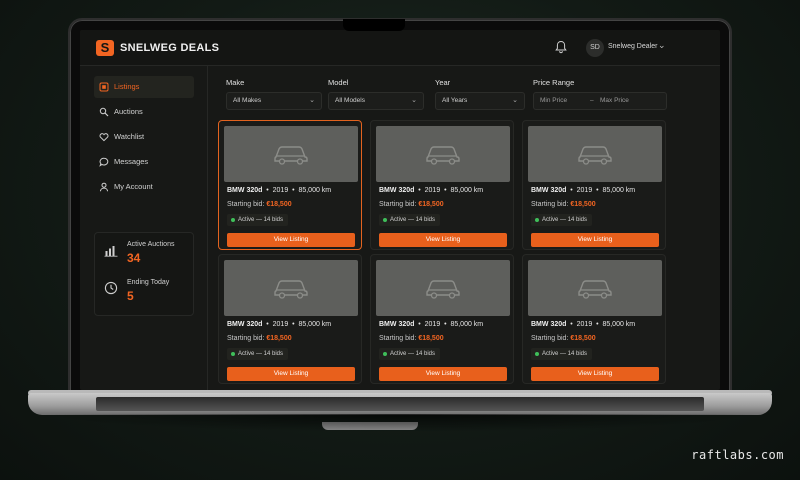 The image size is (800, 480). Describe the element at coordinates (144, 274) in the screenshot. I see `stats-panel: Active Auctions 34 Ending Today 5` at that location.